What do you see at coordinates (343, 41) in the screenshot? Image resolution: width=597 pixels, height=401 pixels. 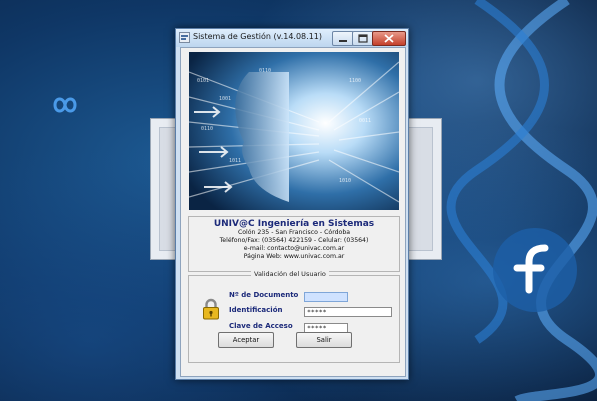 I see `minimize-icon` at bounding box center [343, 41].